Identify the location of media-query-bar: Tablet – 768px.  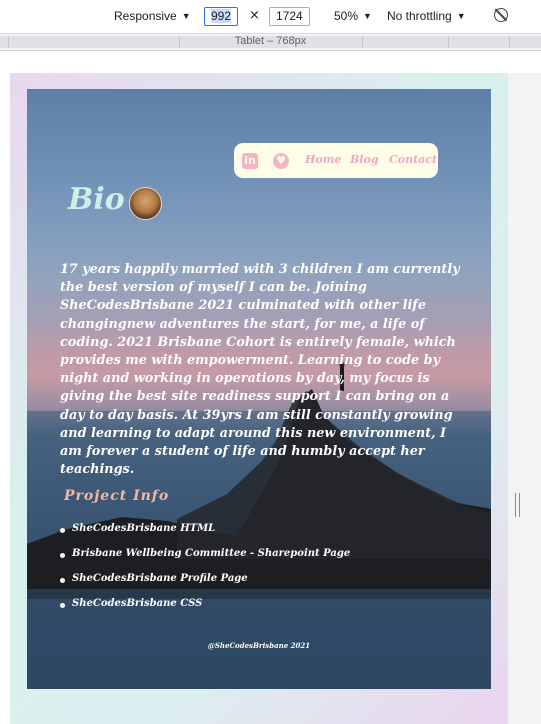
(270, 42).